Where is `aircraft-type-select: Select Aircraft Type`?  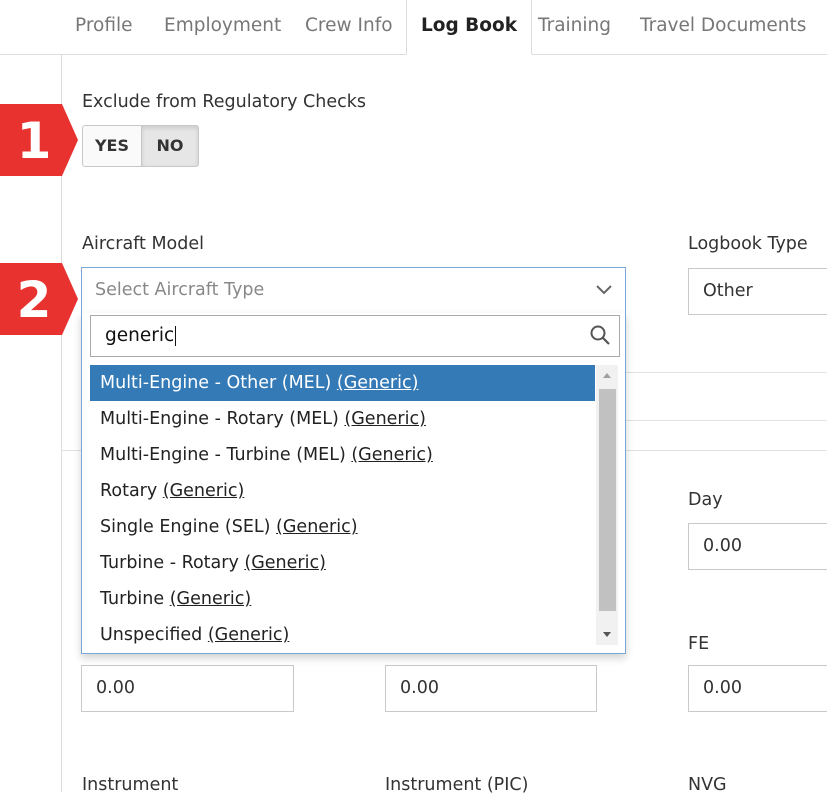 aircraft-type-select: Select Aircraft Type is located at coordinates (353, 290).